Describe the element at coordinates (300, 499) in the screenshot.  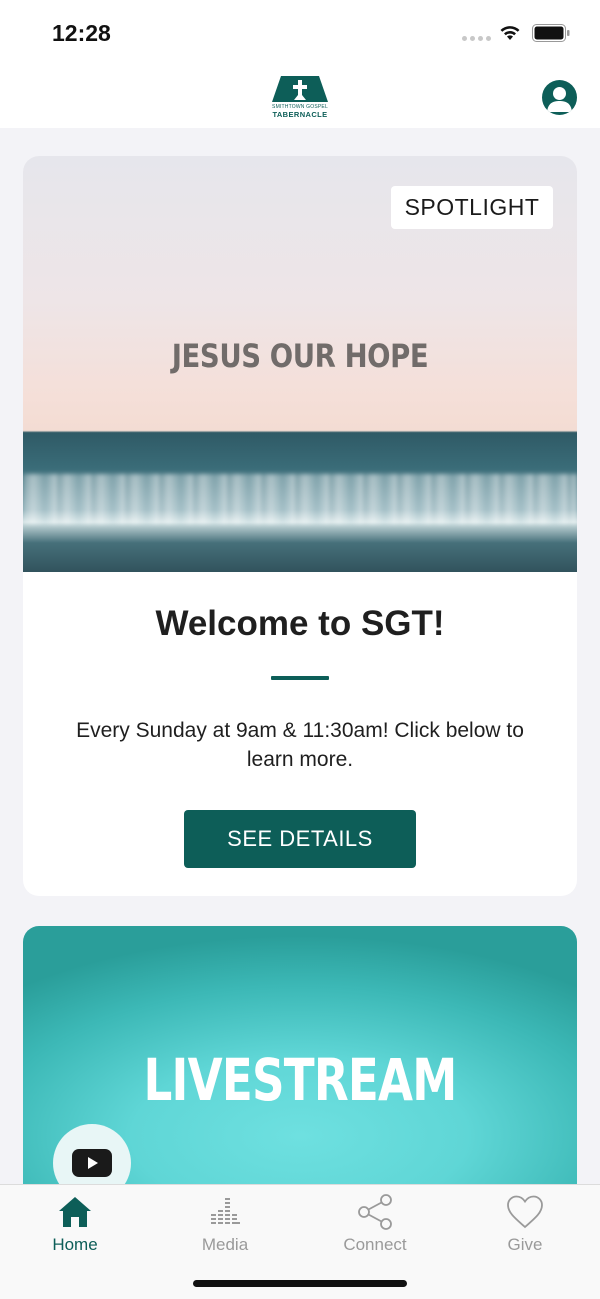
I see `ocean-waves` at that location.